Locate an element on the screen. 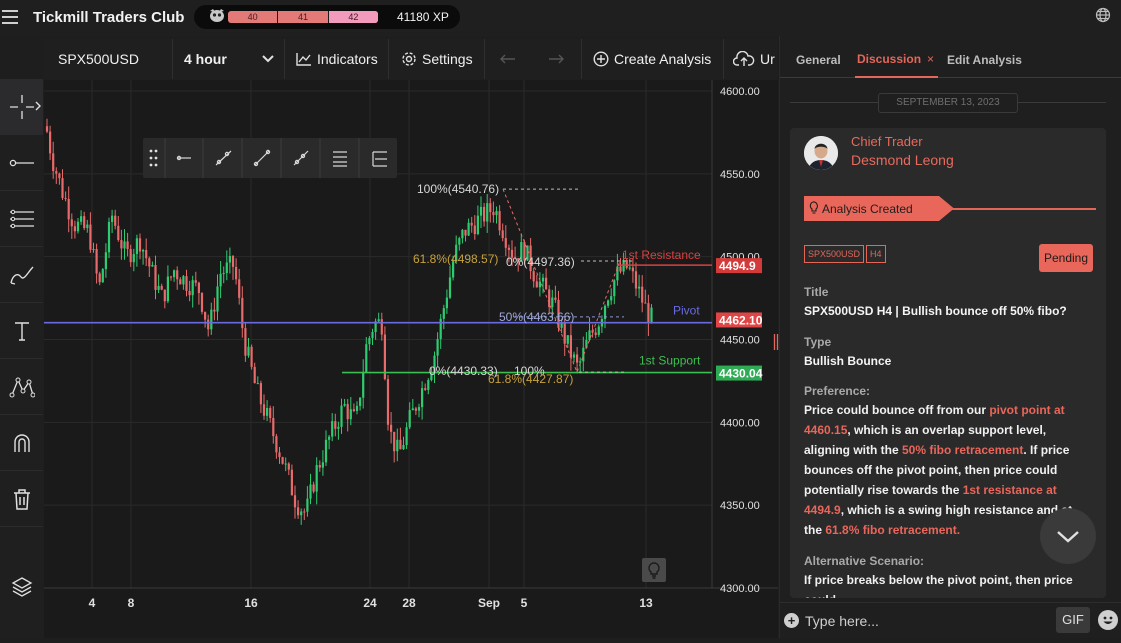  tab-edit-analysis: Edit Analysis is located at coordinates (984, 60).